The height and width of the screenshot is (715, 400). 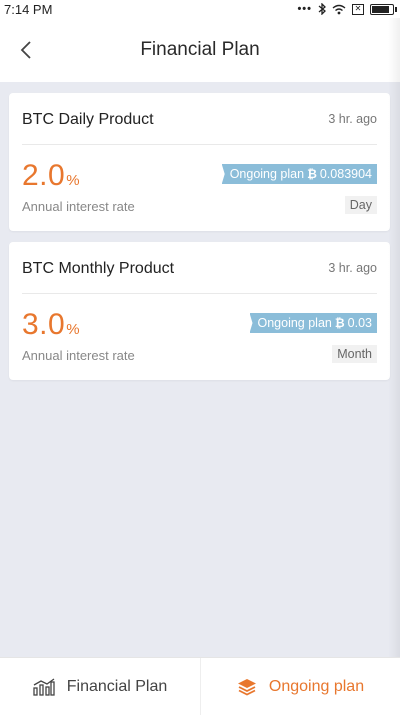 I want to click on no-sim-icon: ✕, so click(x=358, y=9).